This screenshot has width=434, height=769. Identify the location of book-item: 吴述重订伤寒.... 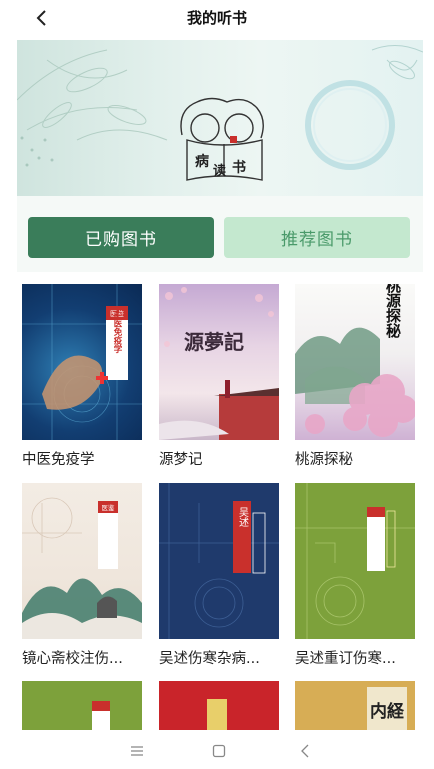
(355, 575).